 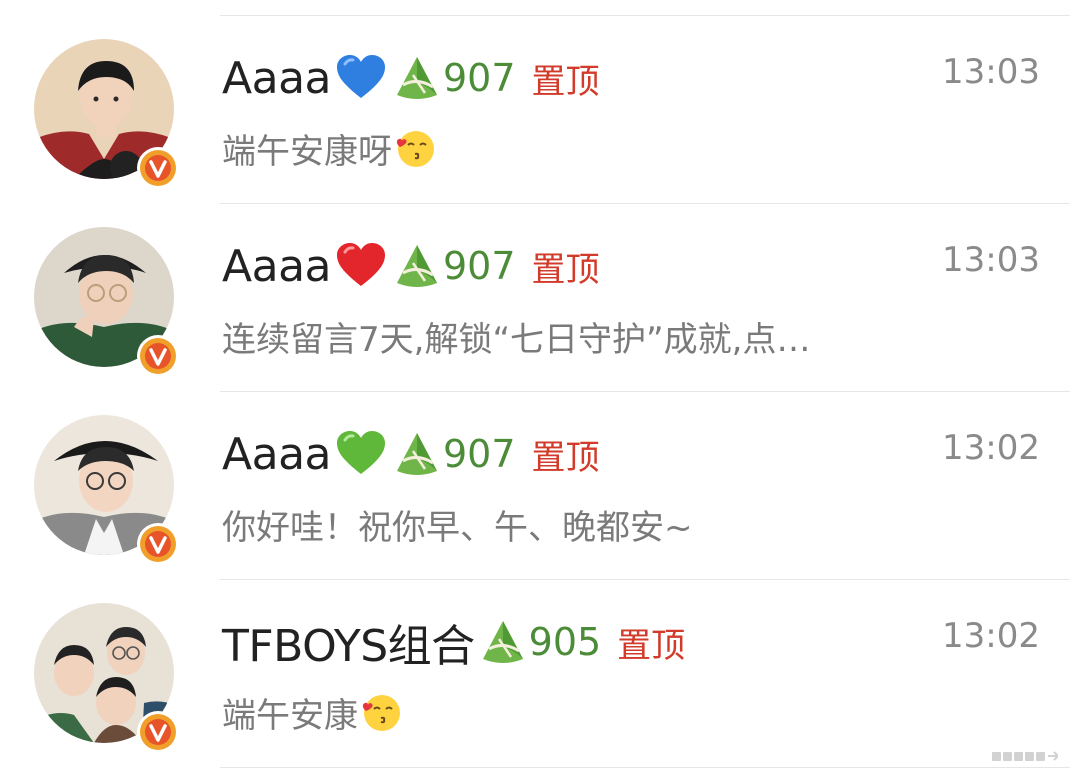 What do you see at coordinates (565, 642) in the screenshot?
I see `level-number: 905` at bounding box center [565, 642].